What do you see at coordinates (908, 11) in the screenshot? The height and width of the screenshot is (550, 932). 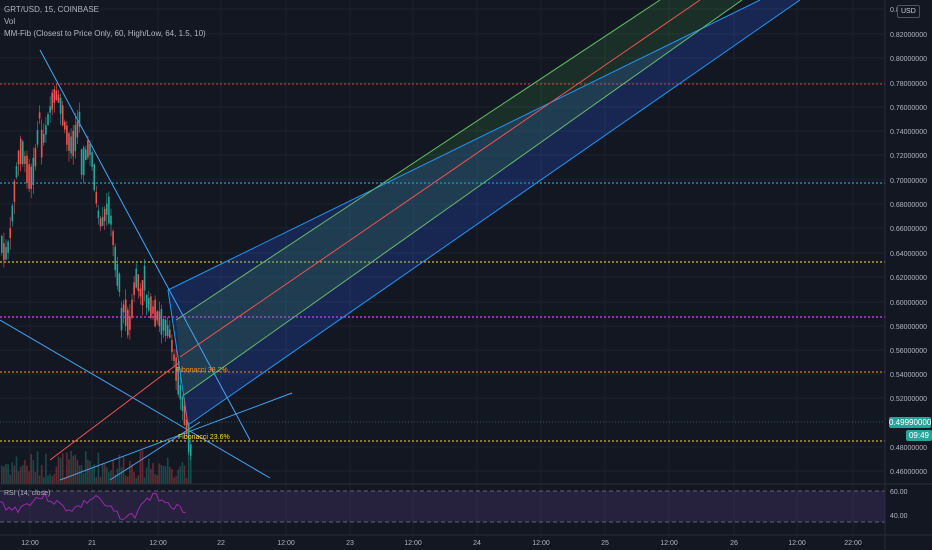 I see `currency-badge: USD` at bounding box center [908, 11].